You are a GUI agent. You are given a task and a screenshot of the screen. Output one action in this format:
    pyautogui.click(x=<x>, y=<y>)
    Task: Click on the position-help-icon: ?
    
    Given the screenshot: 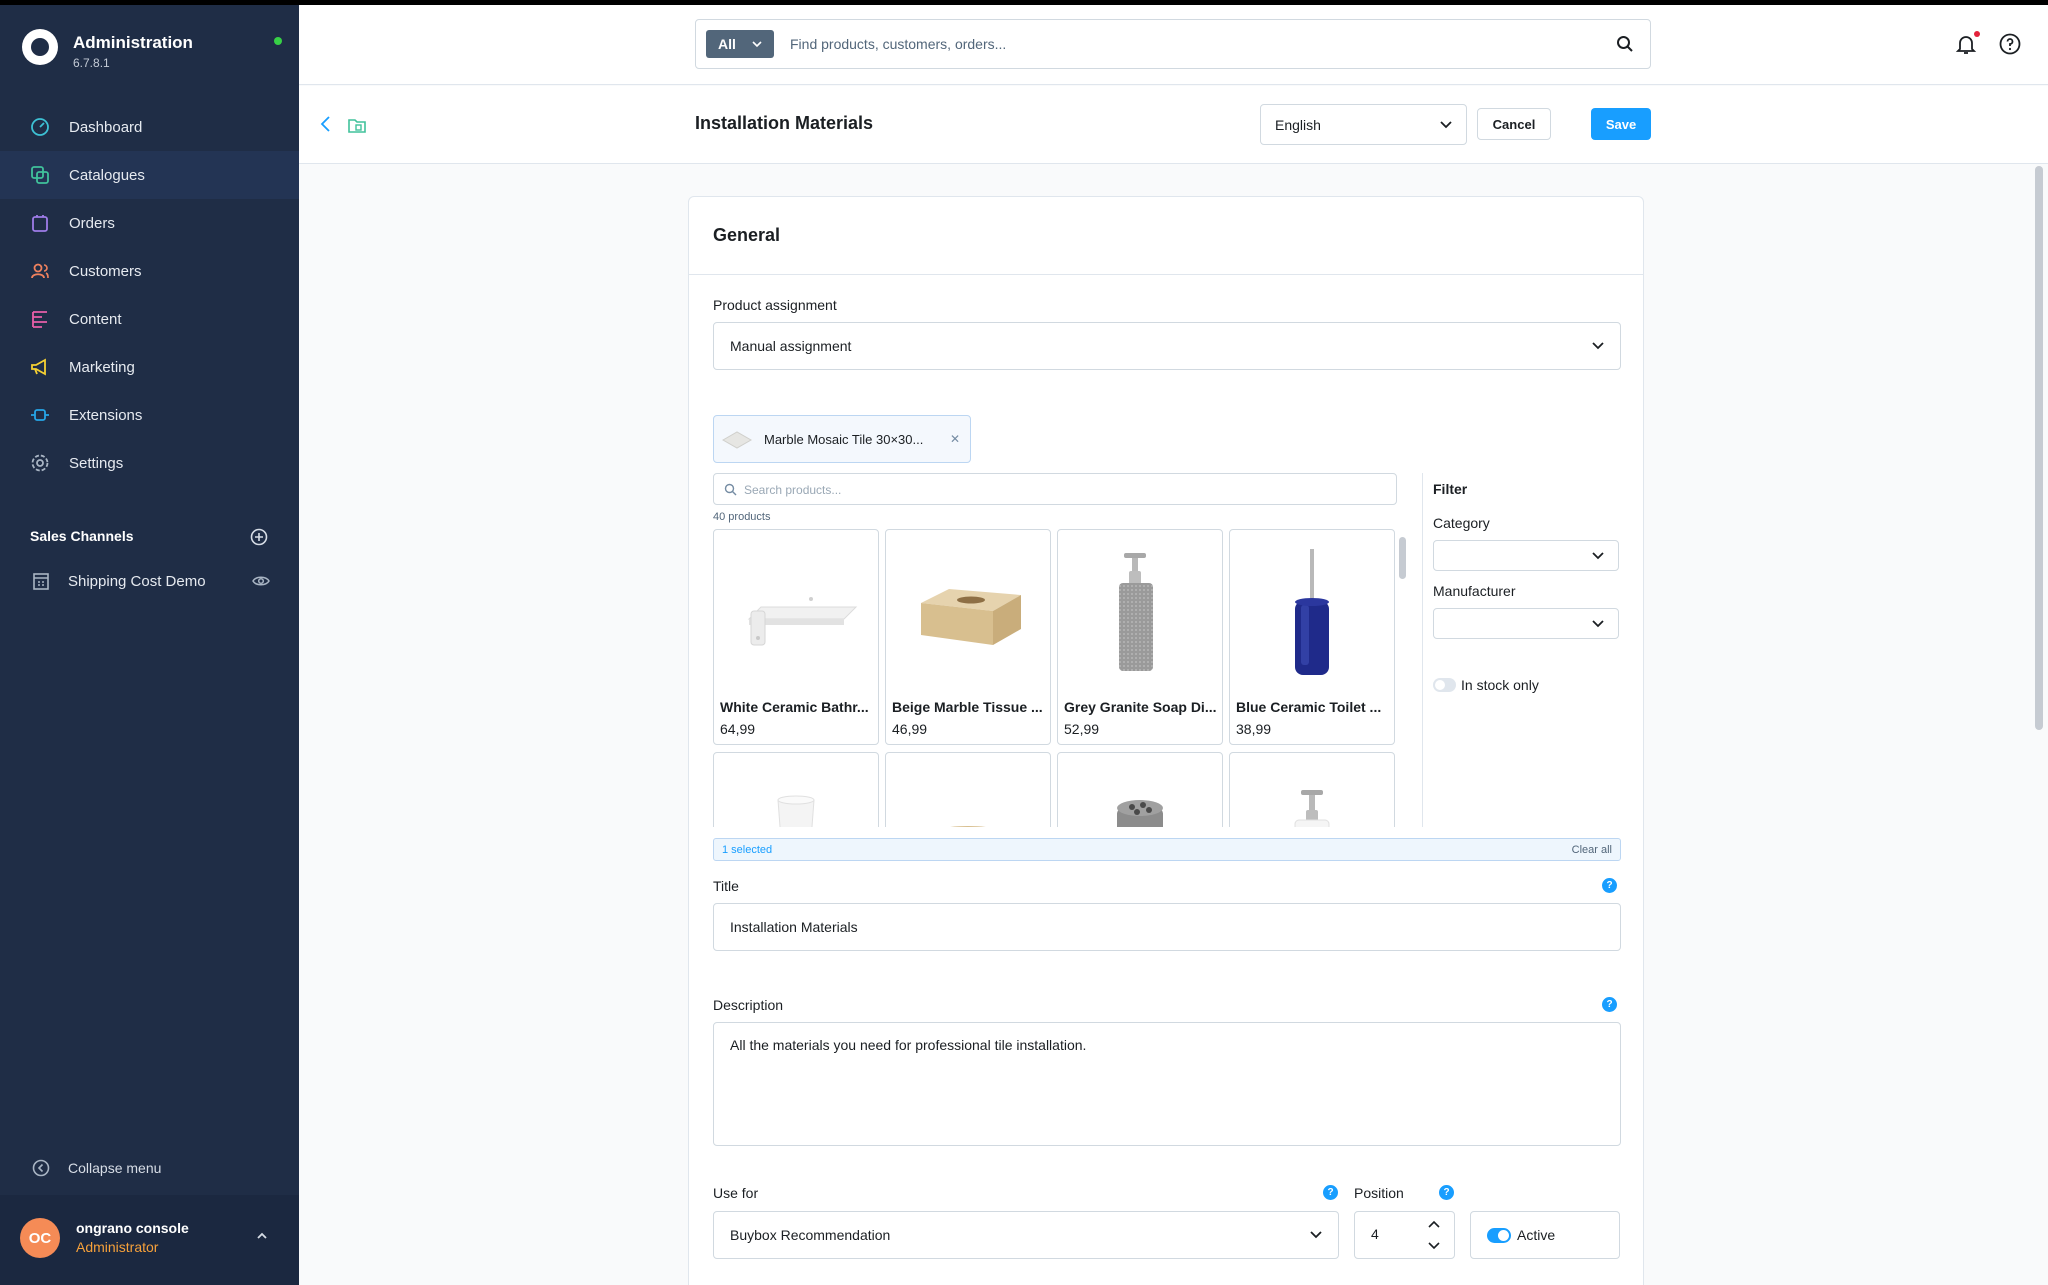 What is the action you would take?
    pyautogui.click(x=1446, y=1192)
    